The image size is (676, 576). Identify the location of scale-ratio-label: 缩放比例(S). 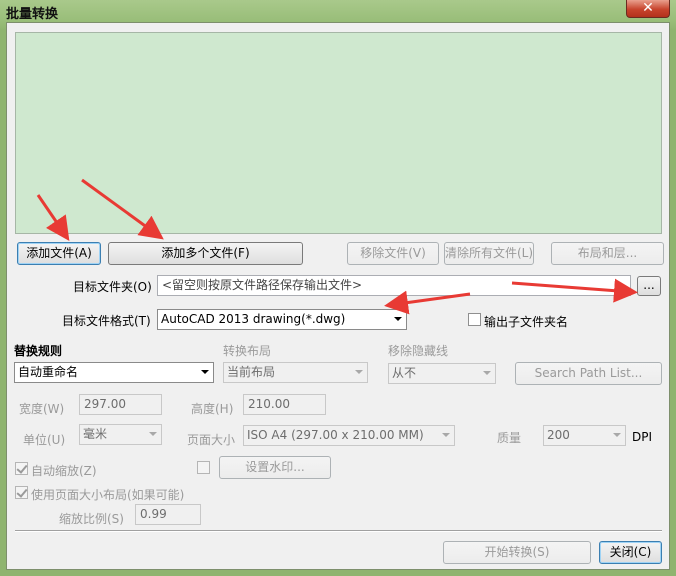
(91, 519).